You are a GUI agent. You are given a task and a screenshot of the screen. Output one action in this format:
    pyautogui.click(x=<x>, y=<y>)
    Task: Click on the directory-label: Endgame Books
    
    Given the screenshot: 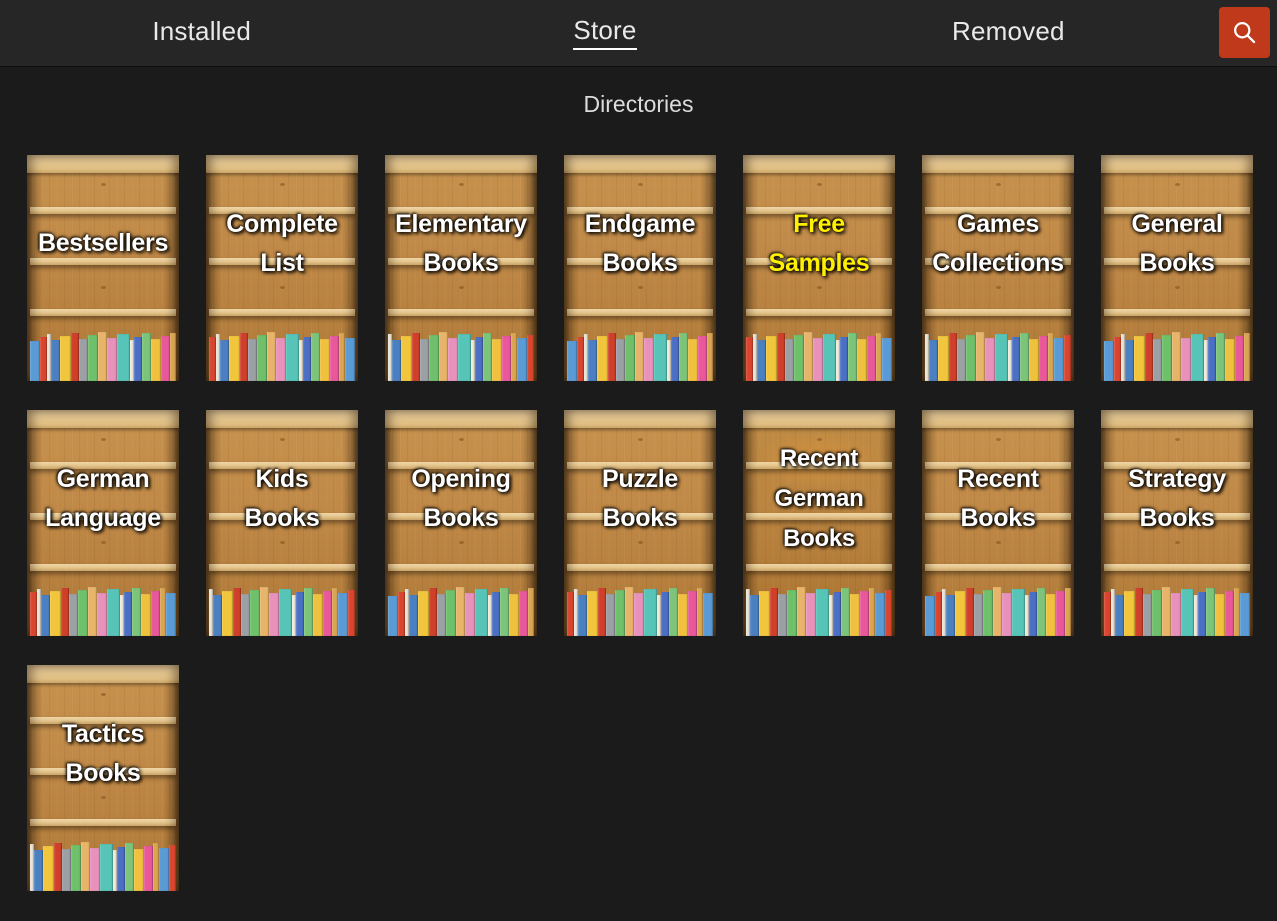 What is the action you would take?
    pyautogui.click(x=640, y=243)
    